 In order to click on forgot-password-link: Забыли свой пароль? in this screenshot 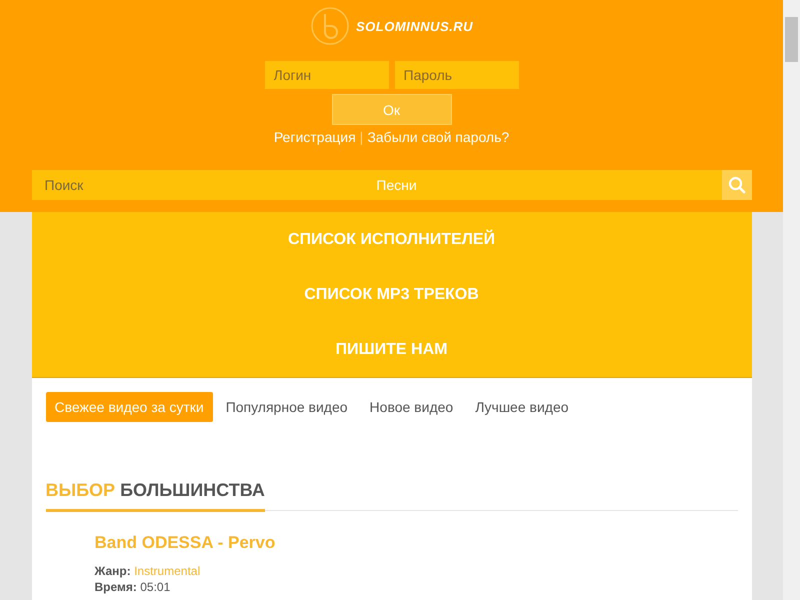, I will do `click(438, 137)`.